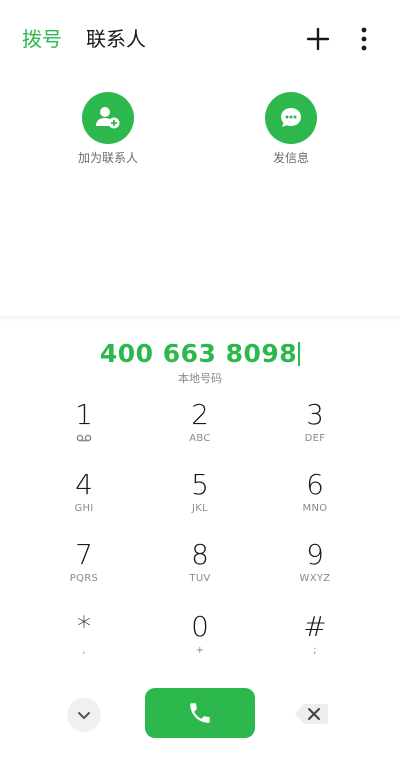  I want to click on plus-icon, so click(318, 39).